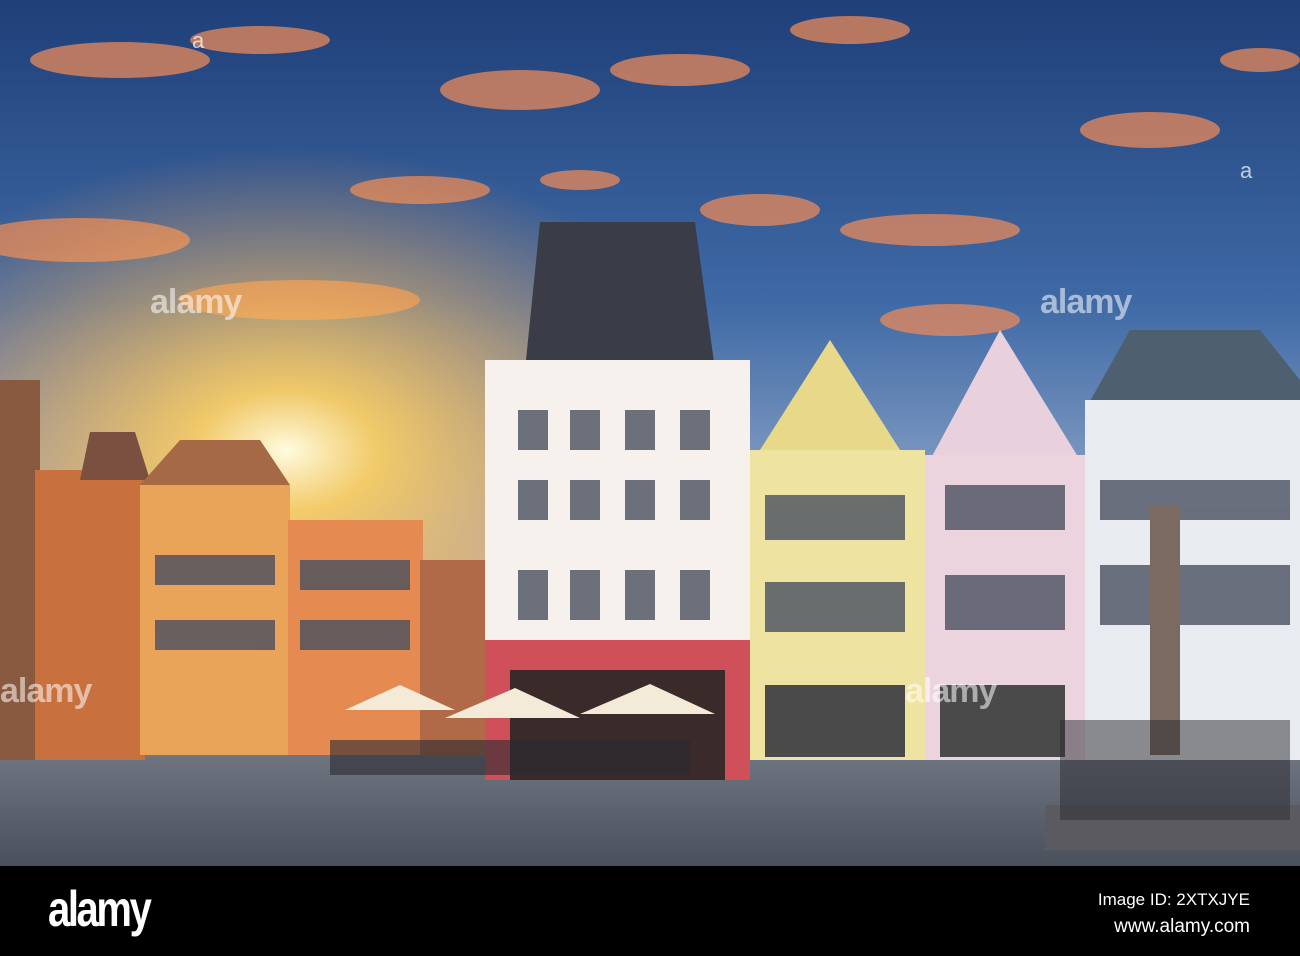 The height and width of the screenshot is (956, 1300). I want to click on footer-bar: alamy Image ID: 2XTXJYE www.alamy.com, so click(650, 911).